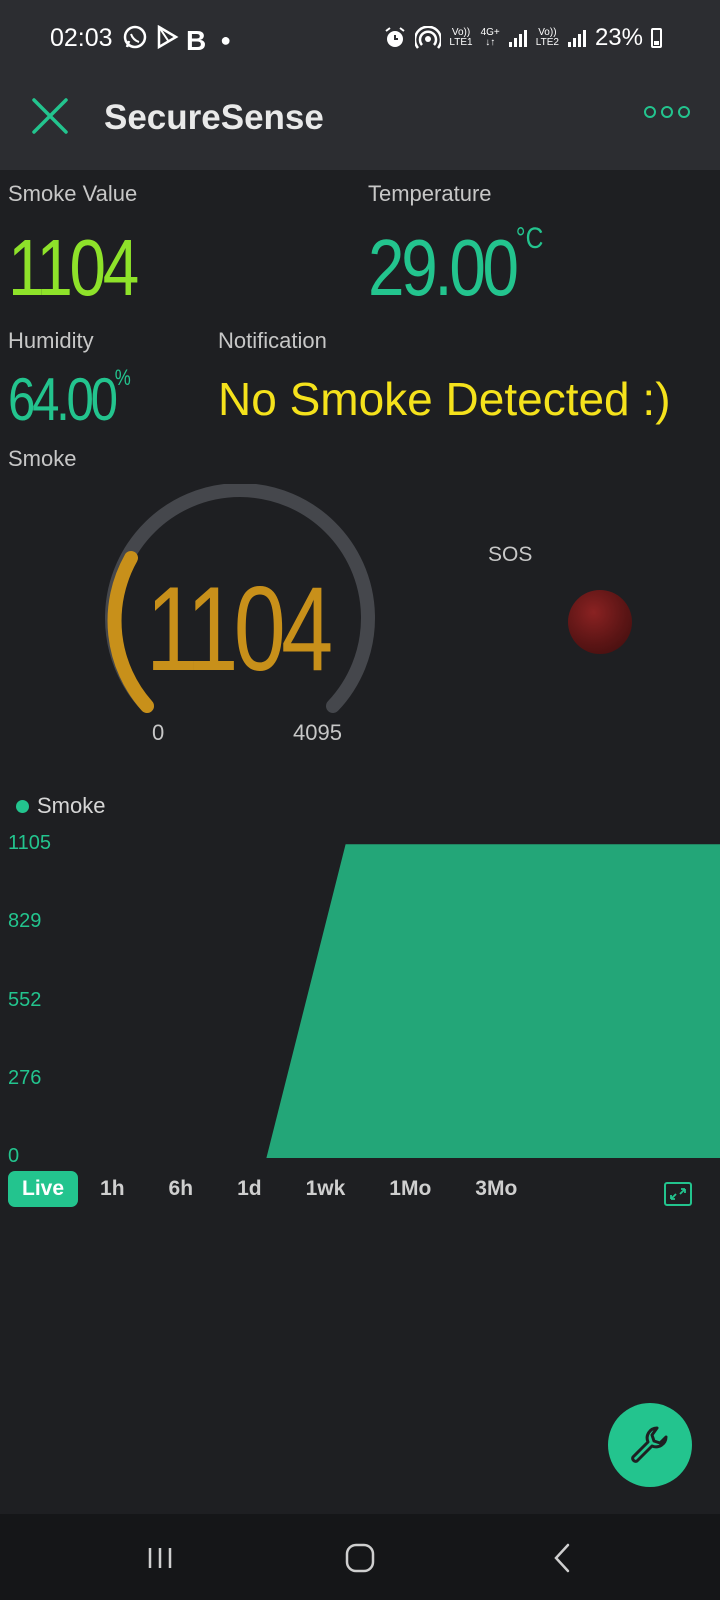 The width and height of the screenshot is (720, 1600). Describe the element at coordinates (410, 1189) in the screenshot. I see `tab-1mo: 1Mo` at that location.